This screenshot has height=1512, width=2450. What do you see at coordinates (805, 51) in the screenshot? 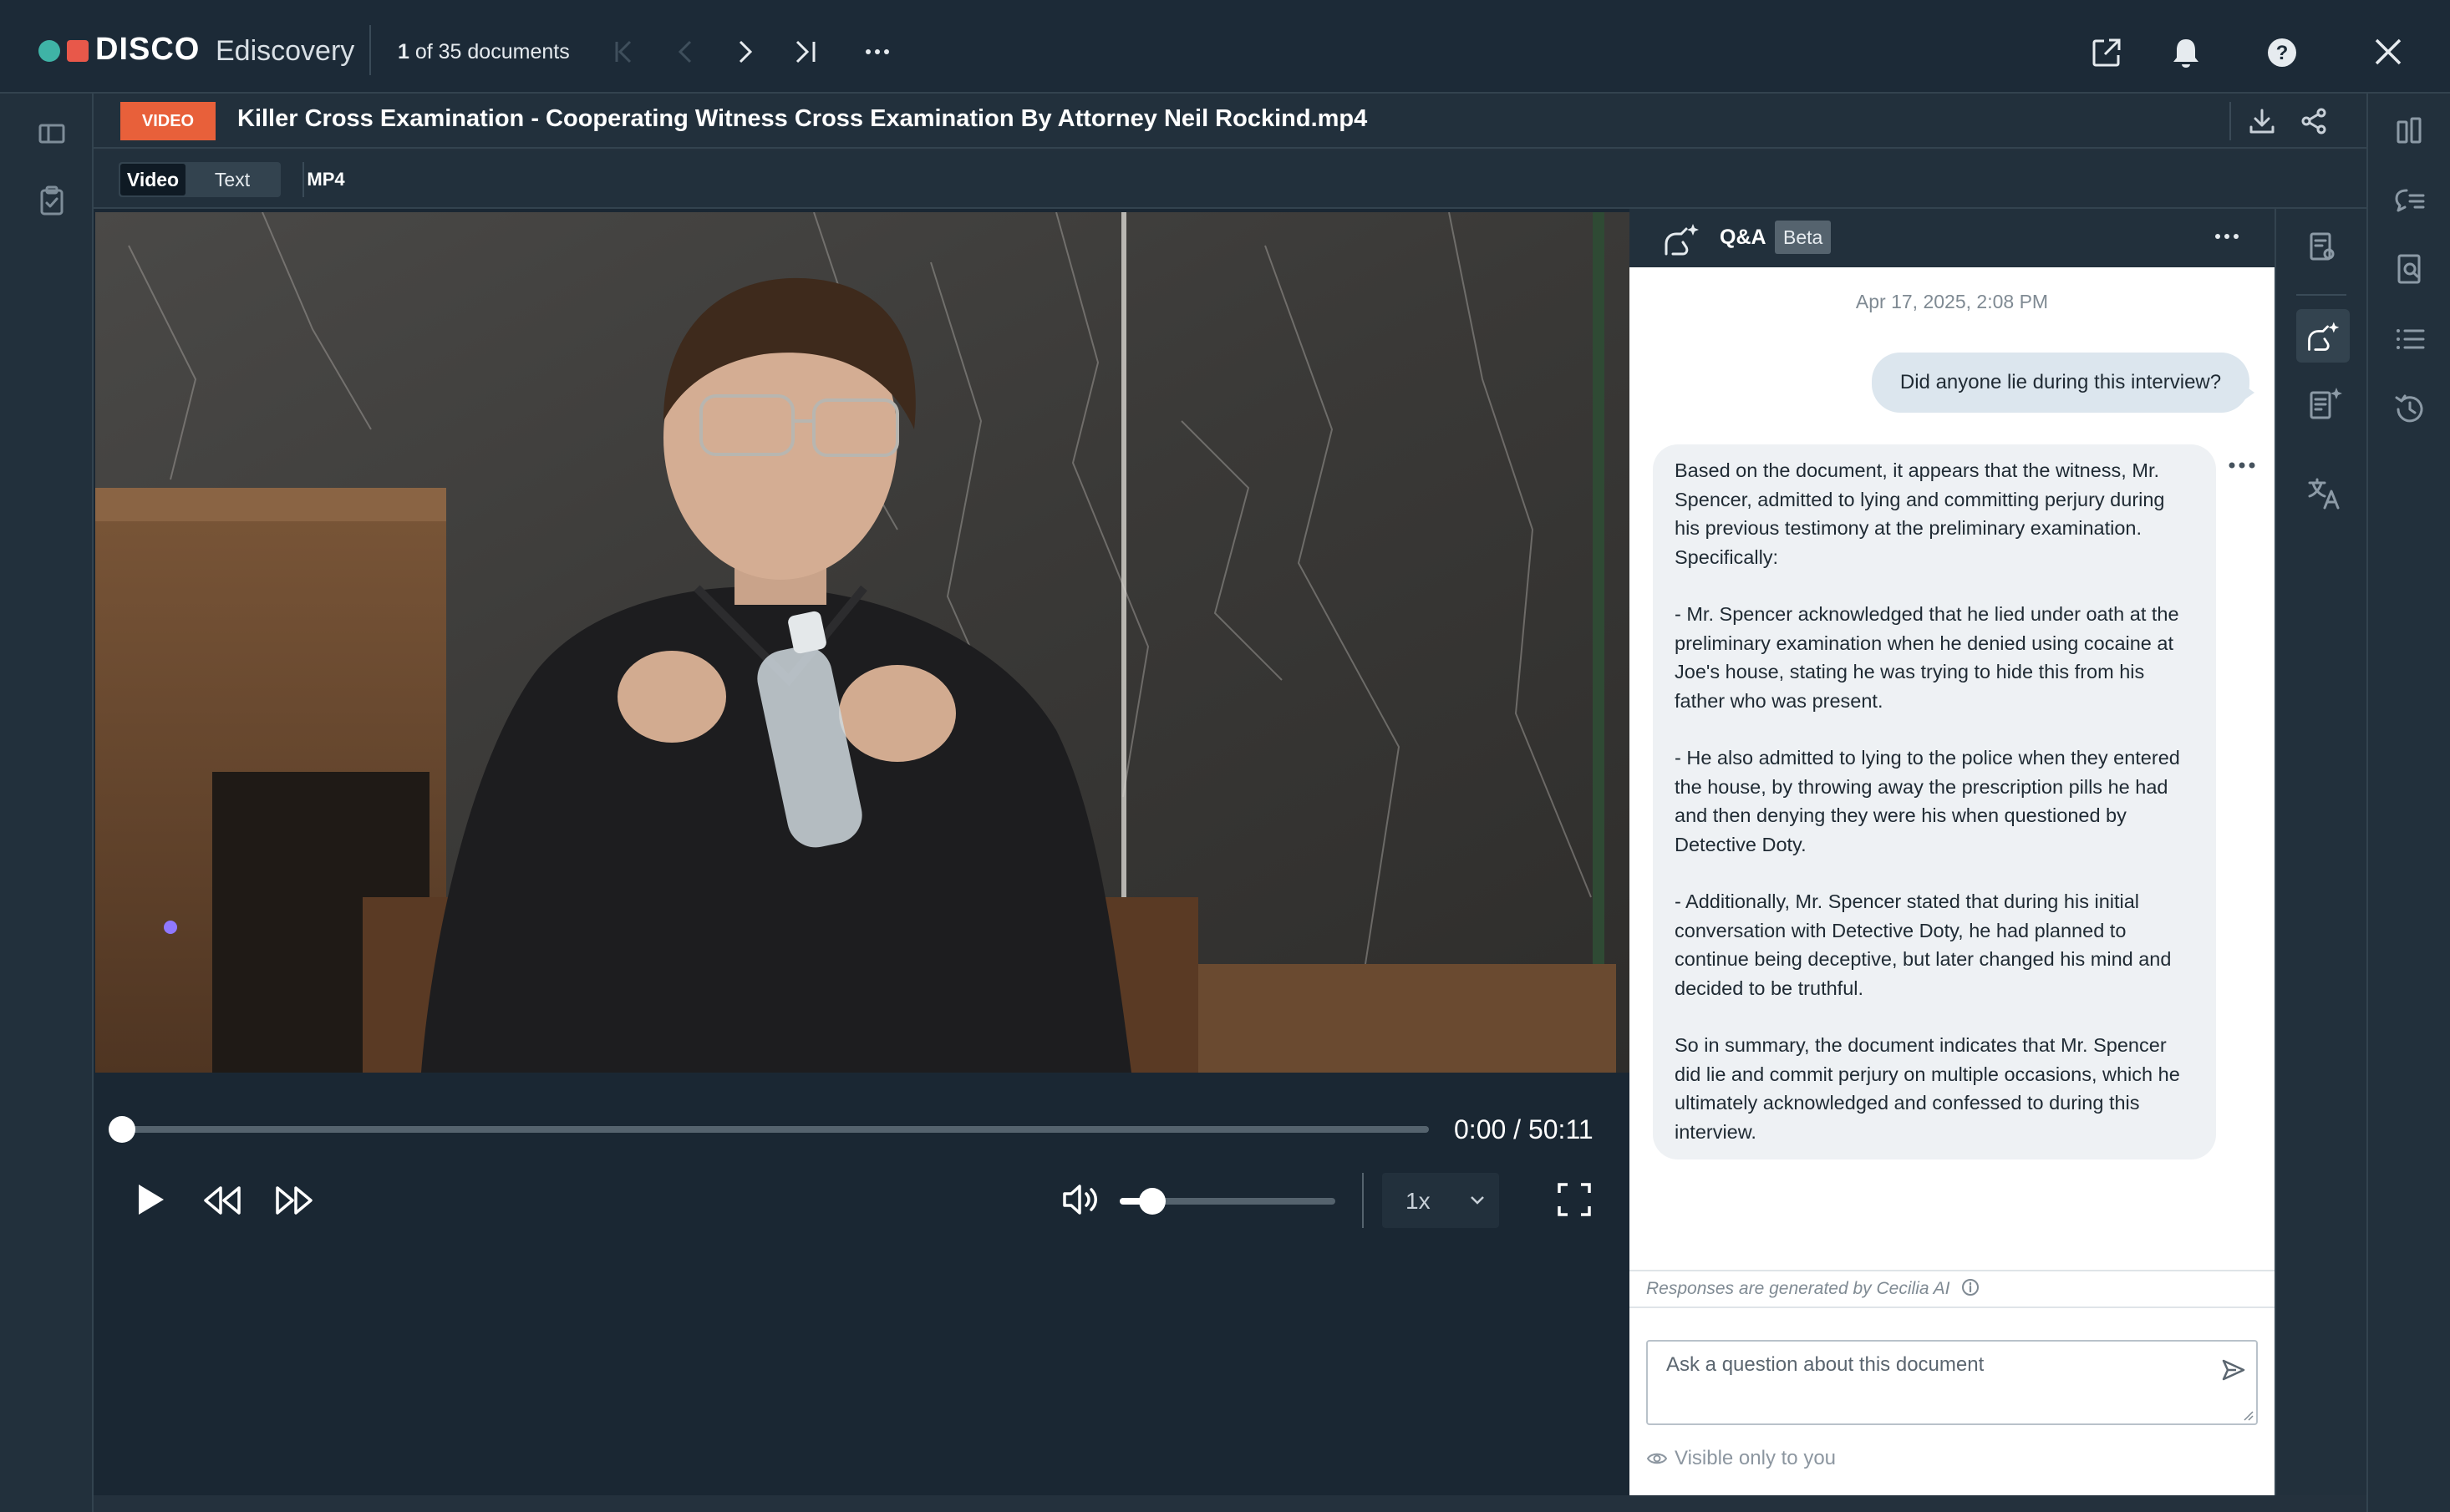
I see `last-document-icon` at bounding box center [805, 51].